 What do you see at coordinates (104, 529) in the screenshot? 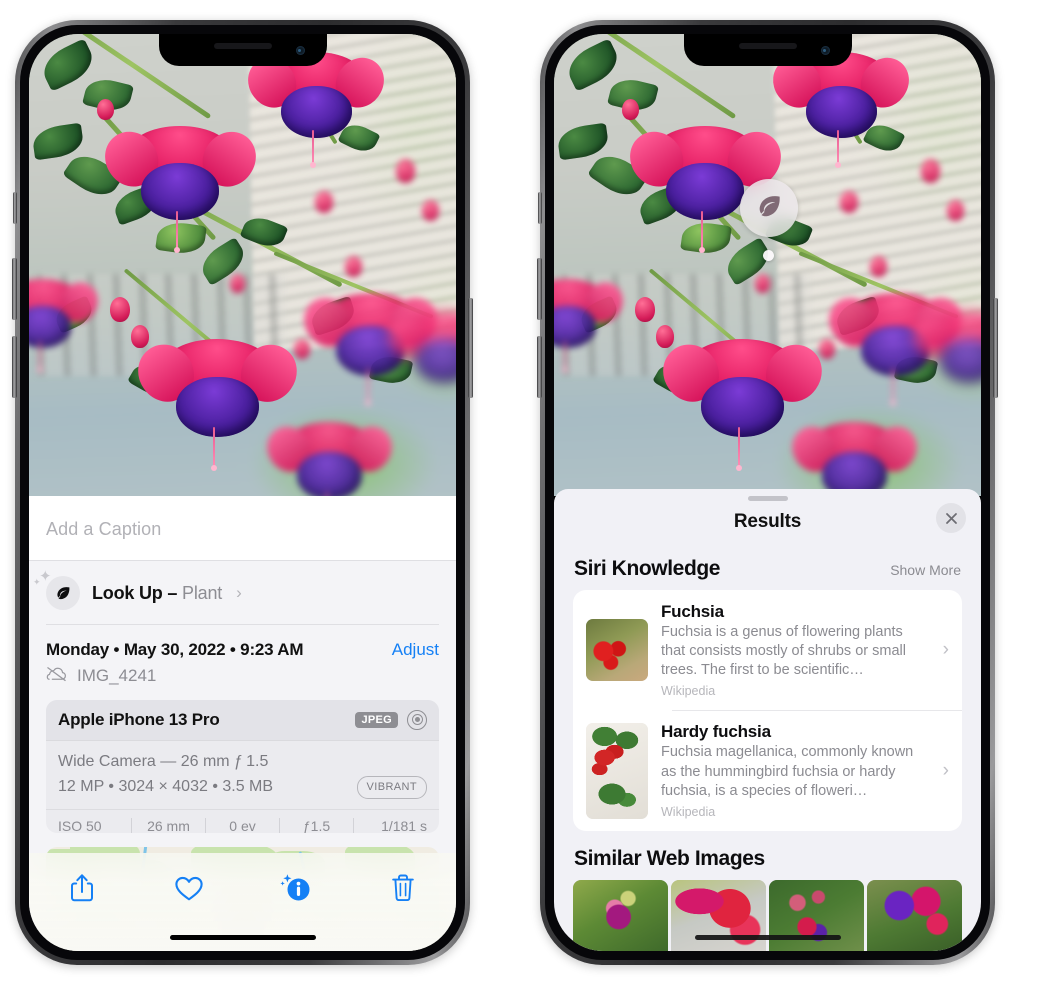
I see `caption-placeholder: Add a Caption` at bounding box center [104, 529].